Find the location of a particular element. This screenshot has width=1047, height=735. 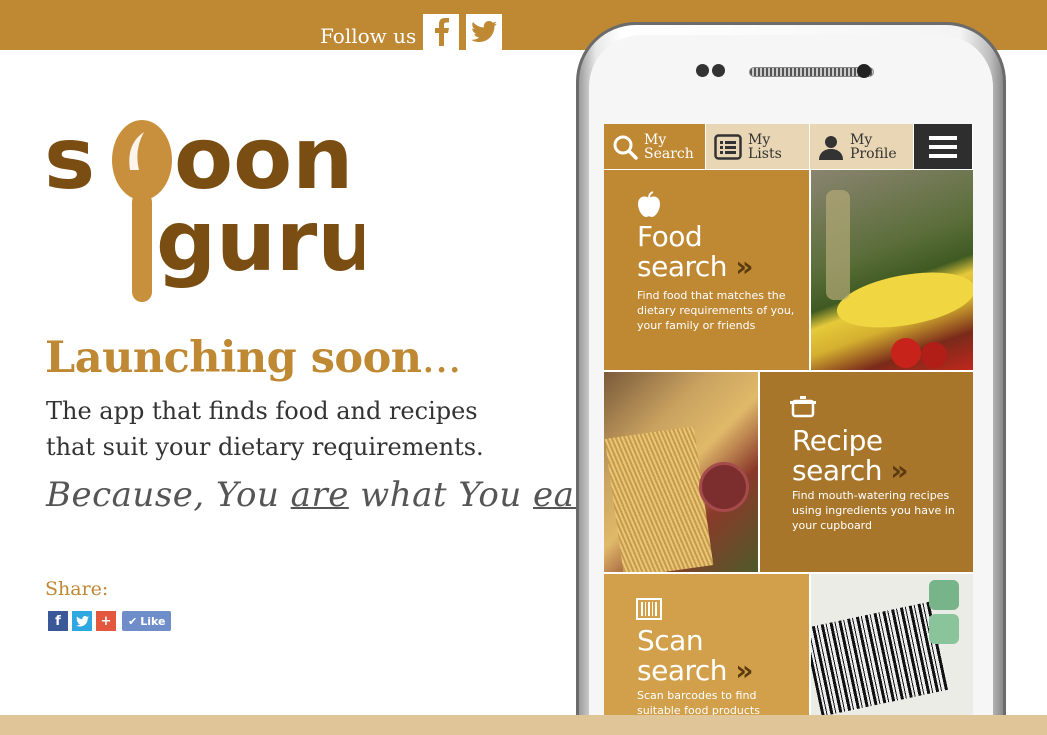

twitter-follow-button is located at coordinates (484, 32).